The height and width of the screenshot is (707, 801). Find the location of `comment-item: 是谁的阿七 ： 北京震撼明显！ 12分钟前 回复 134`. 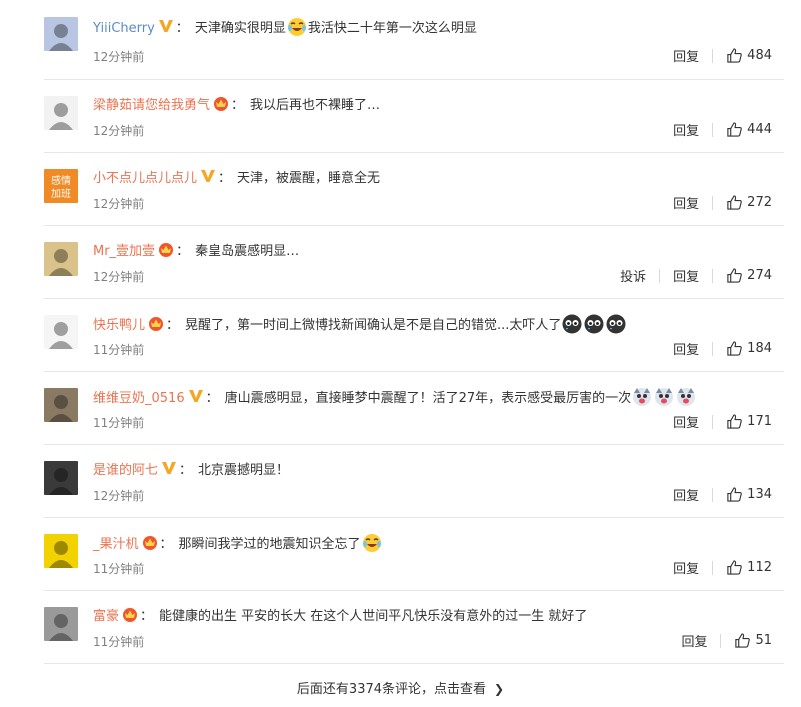

comment-item: 是谁的阿七 ： 北京震撼明显！ 12分钟前 回复 134 is located at coordinates (414, 481).